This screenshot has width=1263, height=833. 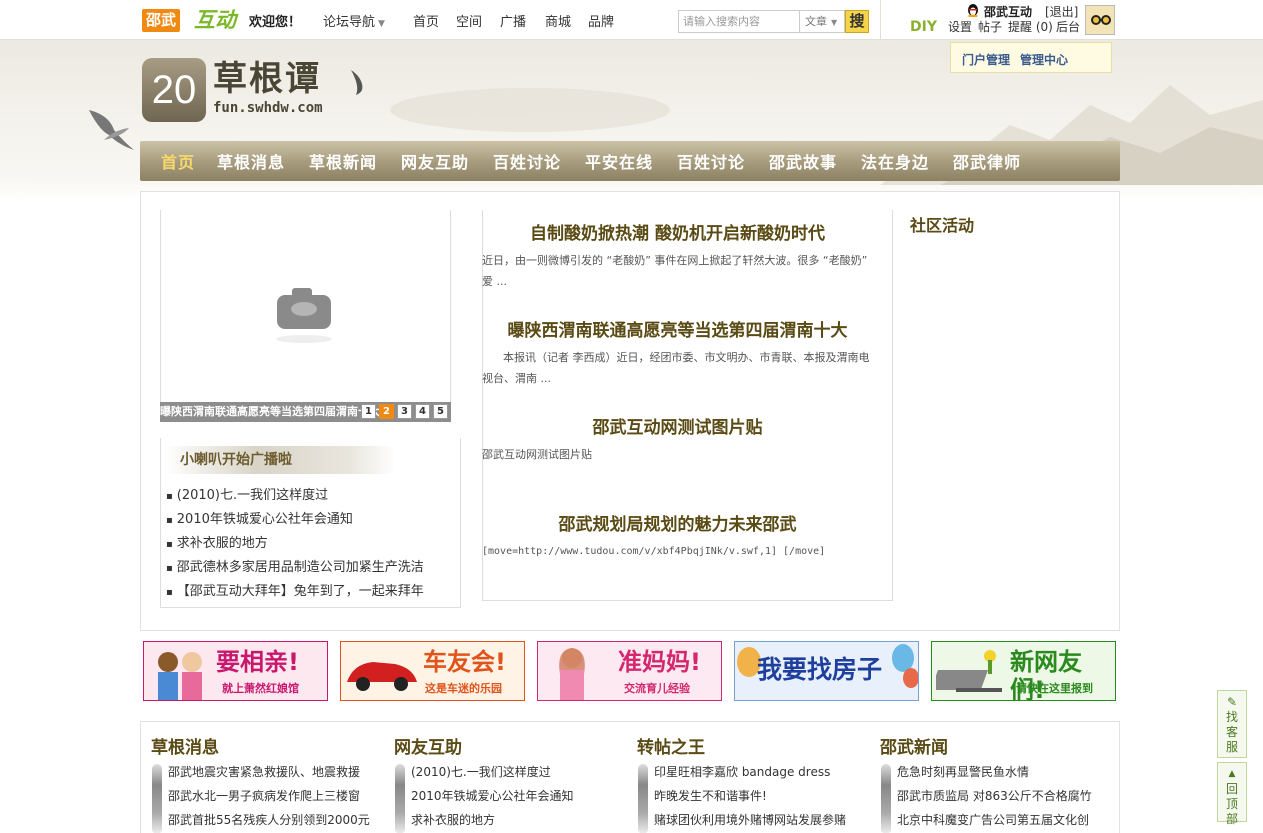 What do you see at coordinates (440, 411) in the screenshot?
I see `slider-page-5: 5` at bounding box center [440, 411].